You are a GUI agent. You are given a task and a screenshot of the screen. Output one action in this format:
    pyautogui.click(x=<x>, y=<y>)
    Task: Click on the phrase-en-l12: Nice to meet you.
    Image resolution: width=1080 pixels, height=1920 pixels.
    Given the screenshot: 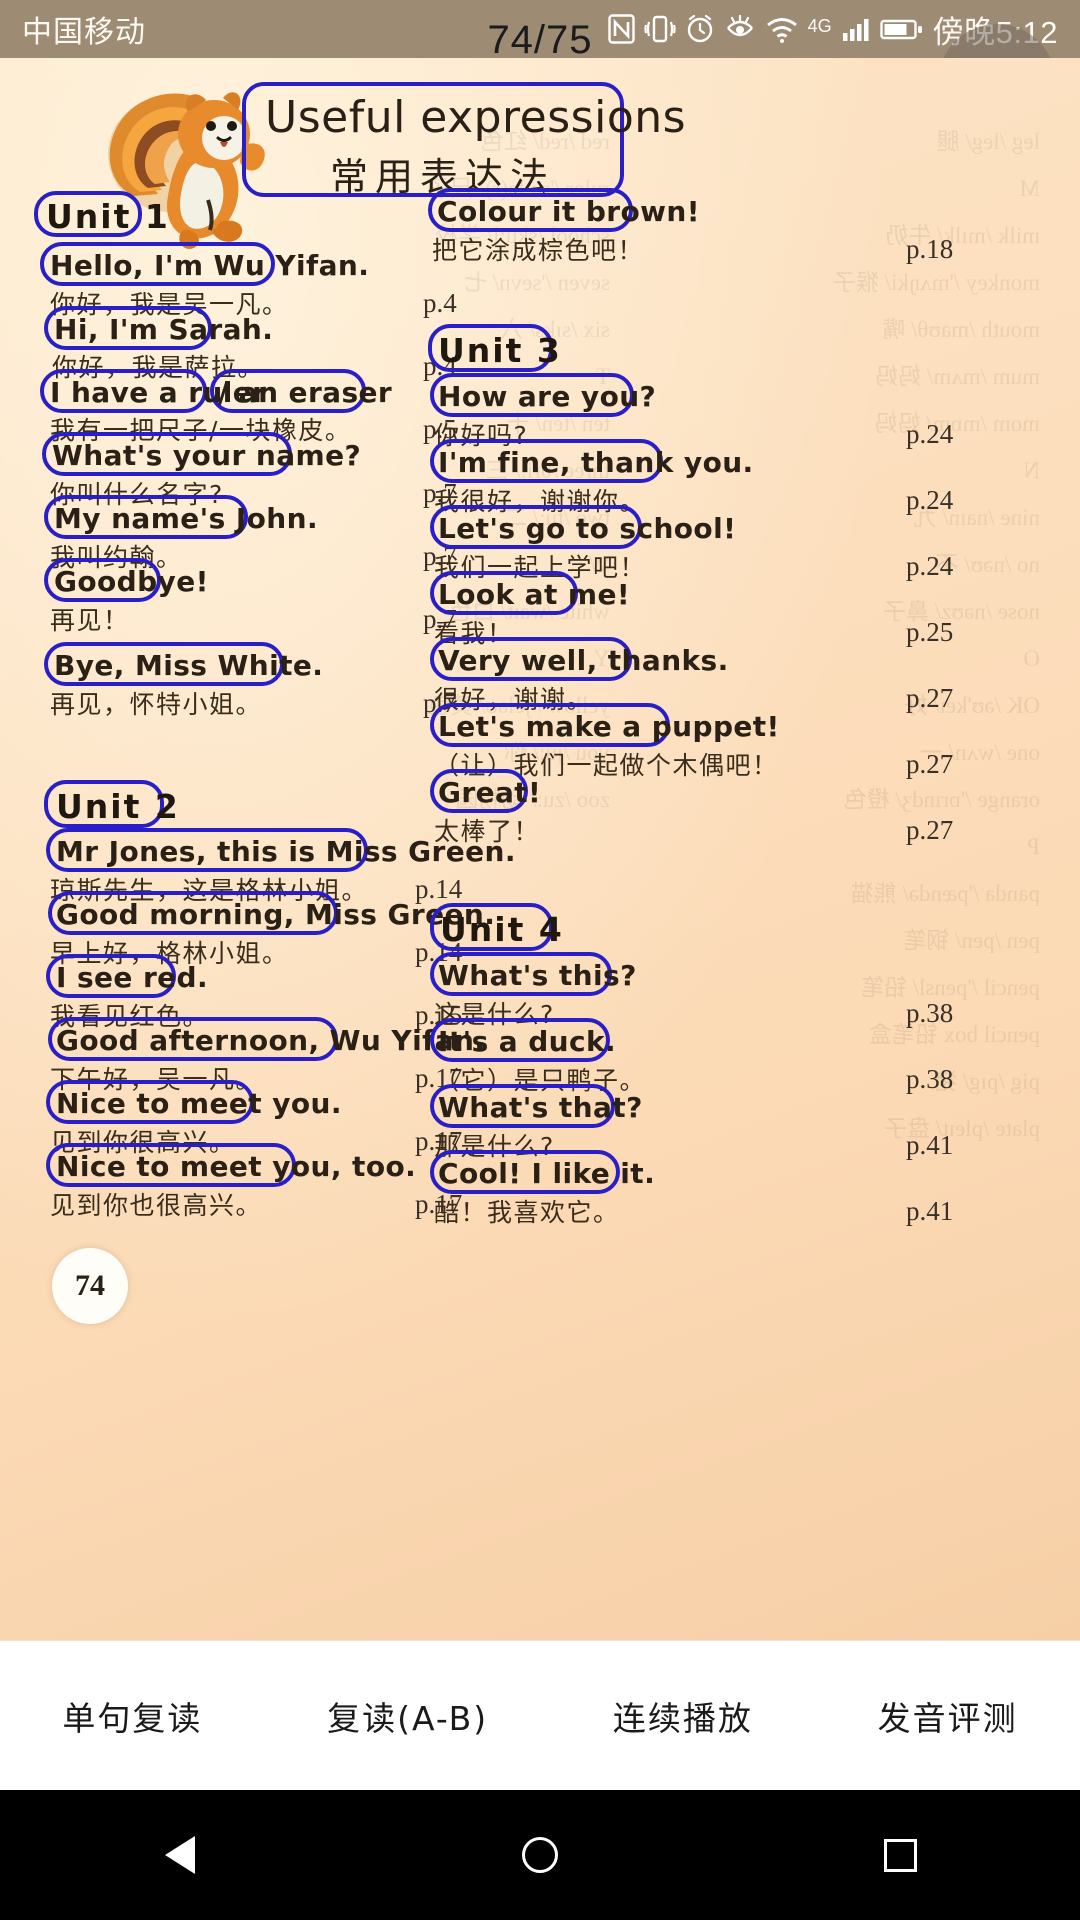 What is the action you would take?
    pyautogui.click(x=199, y=1103)
    